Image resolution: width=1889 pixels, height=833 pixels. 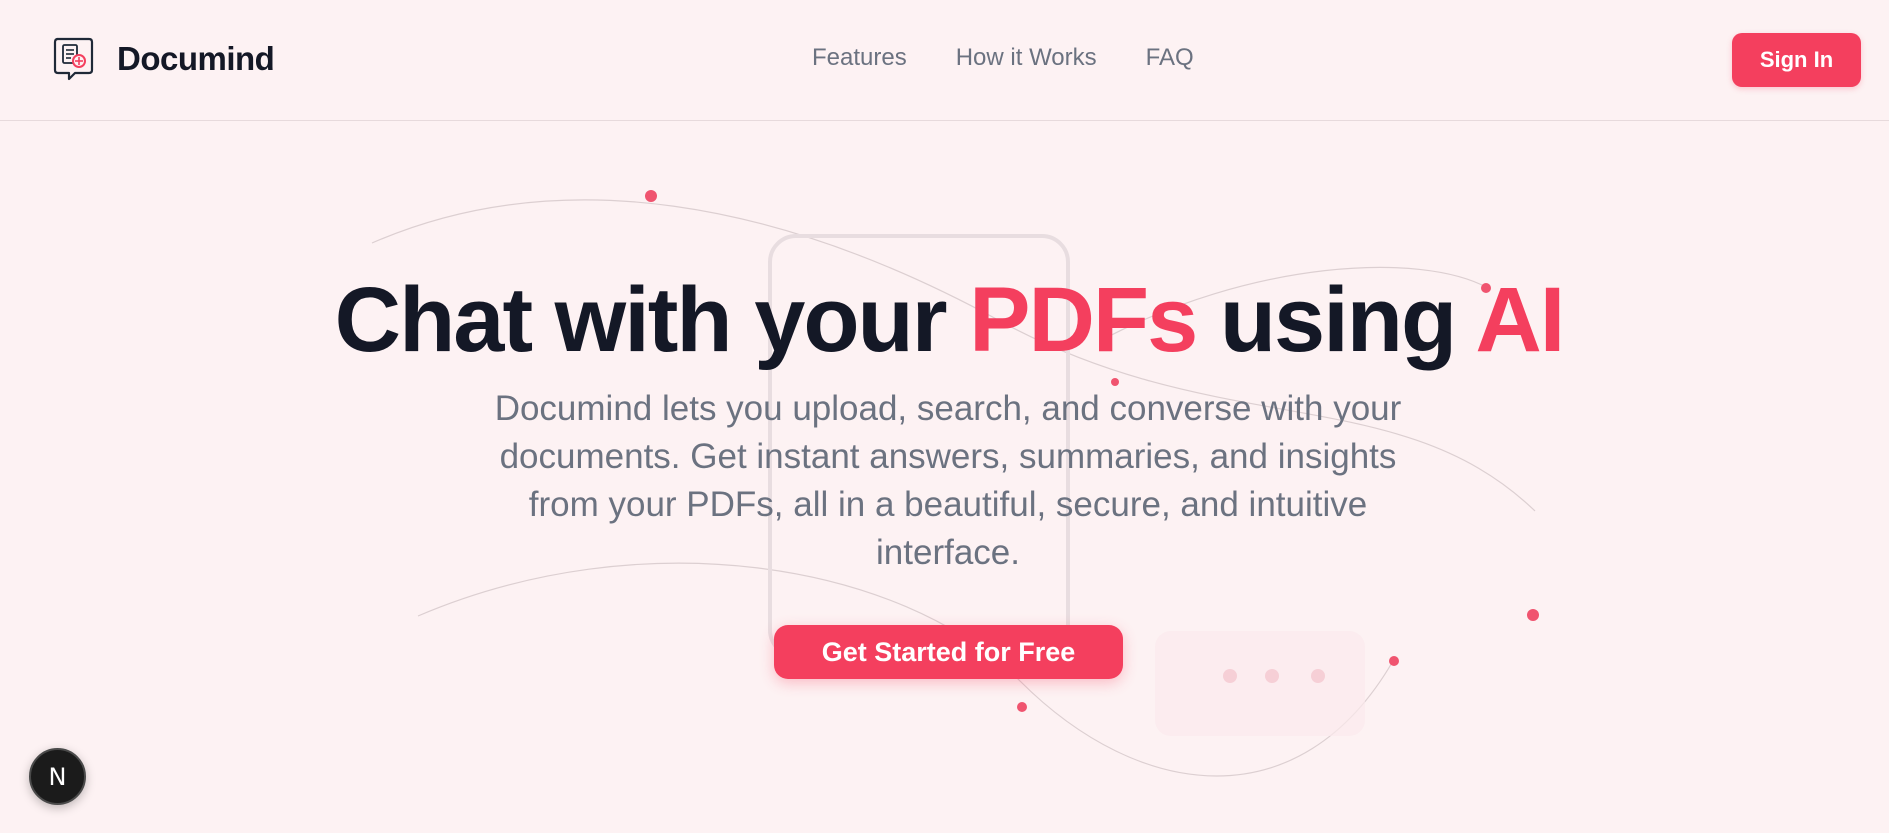 What do you see at coordinates (196, 58) in the screenshot?
I see `brand-name: Documind` at bounding box center [196, 58].